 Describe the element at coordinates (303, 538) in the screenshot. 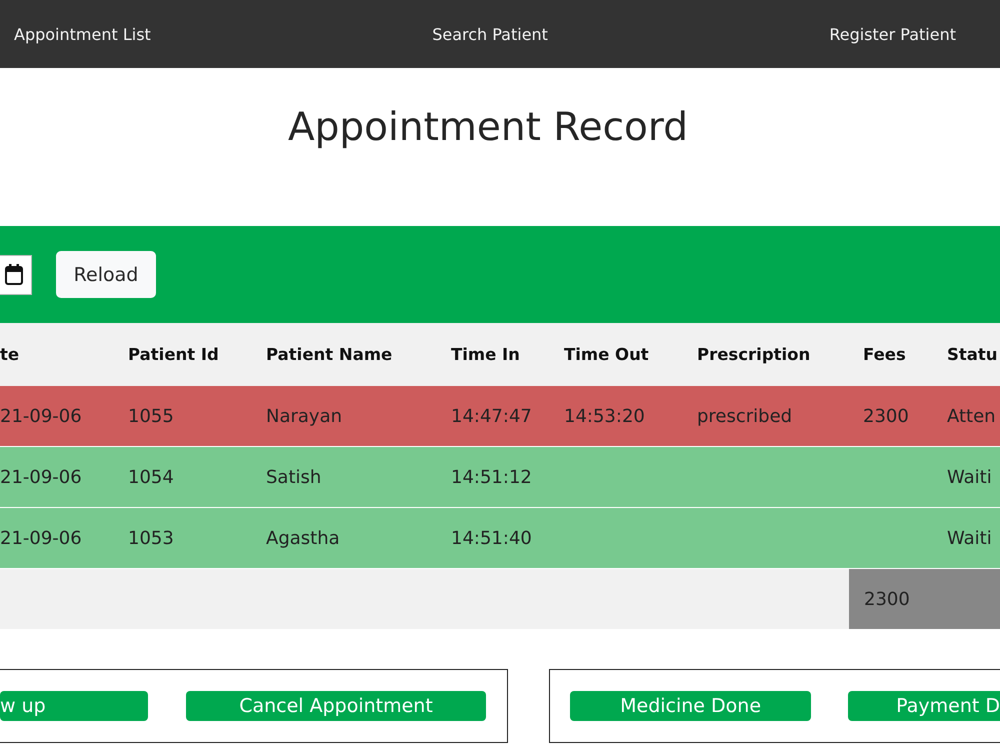

I see `table-cell-text: Agastha` at that location.